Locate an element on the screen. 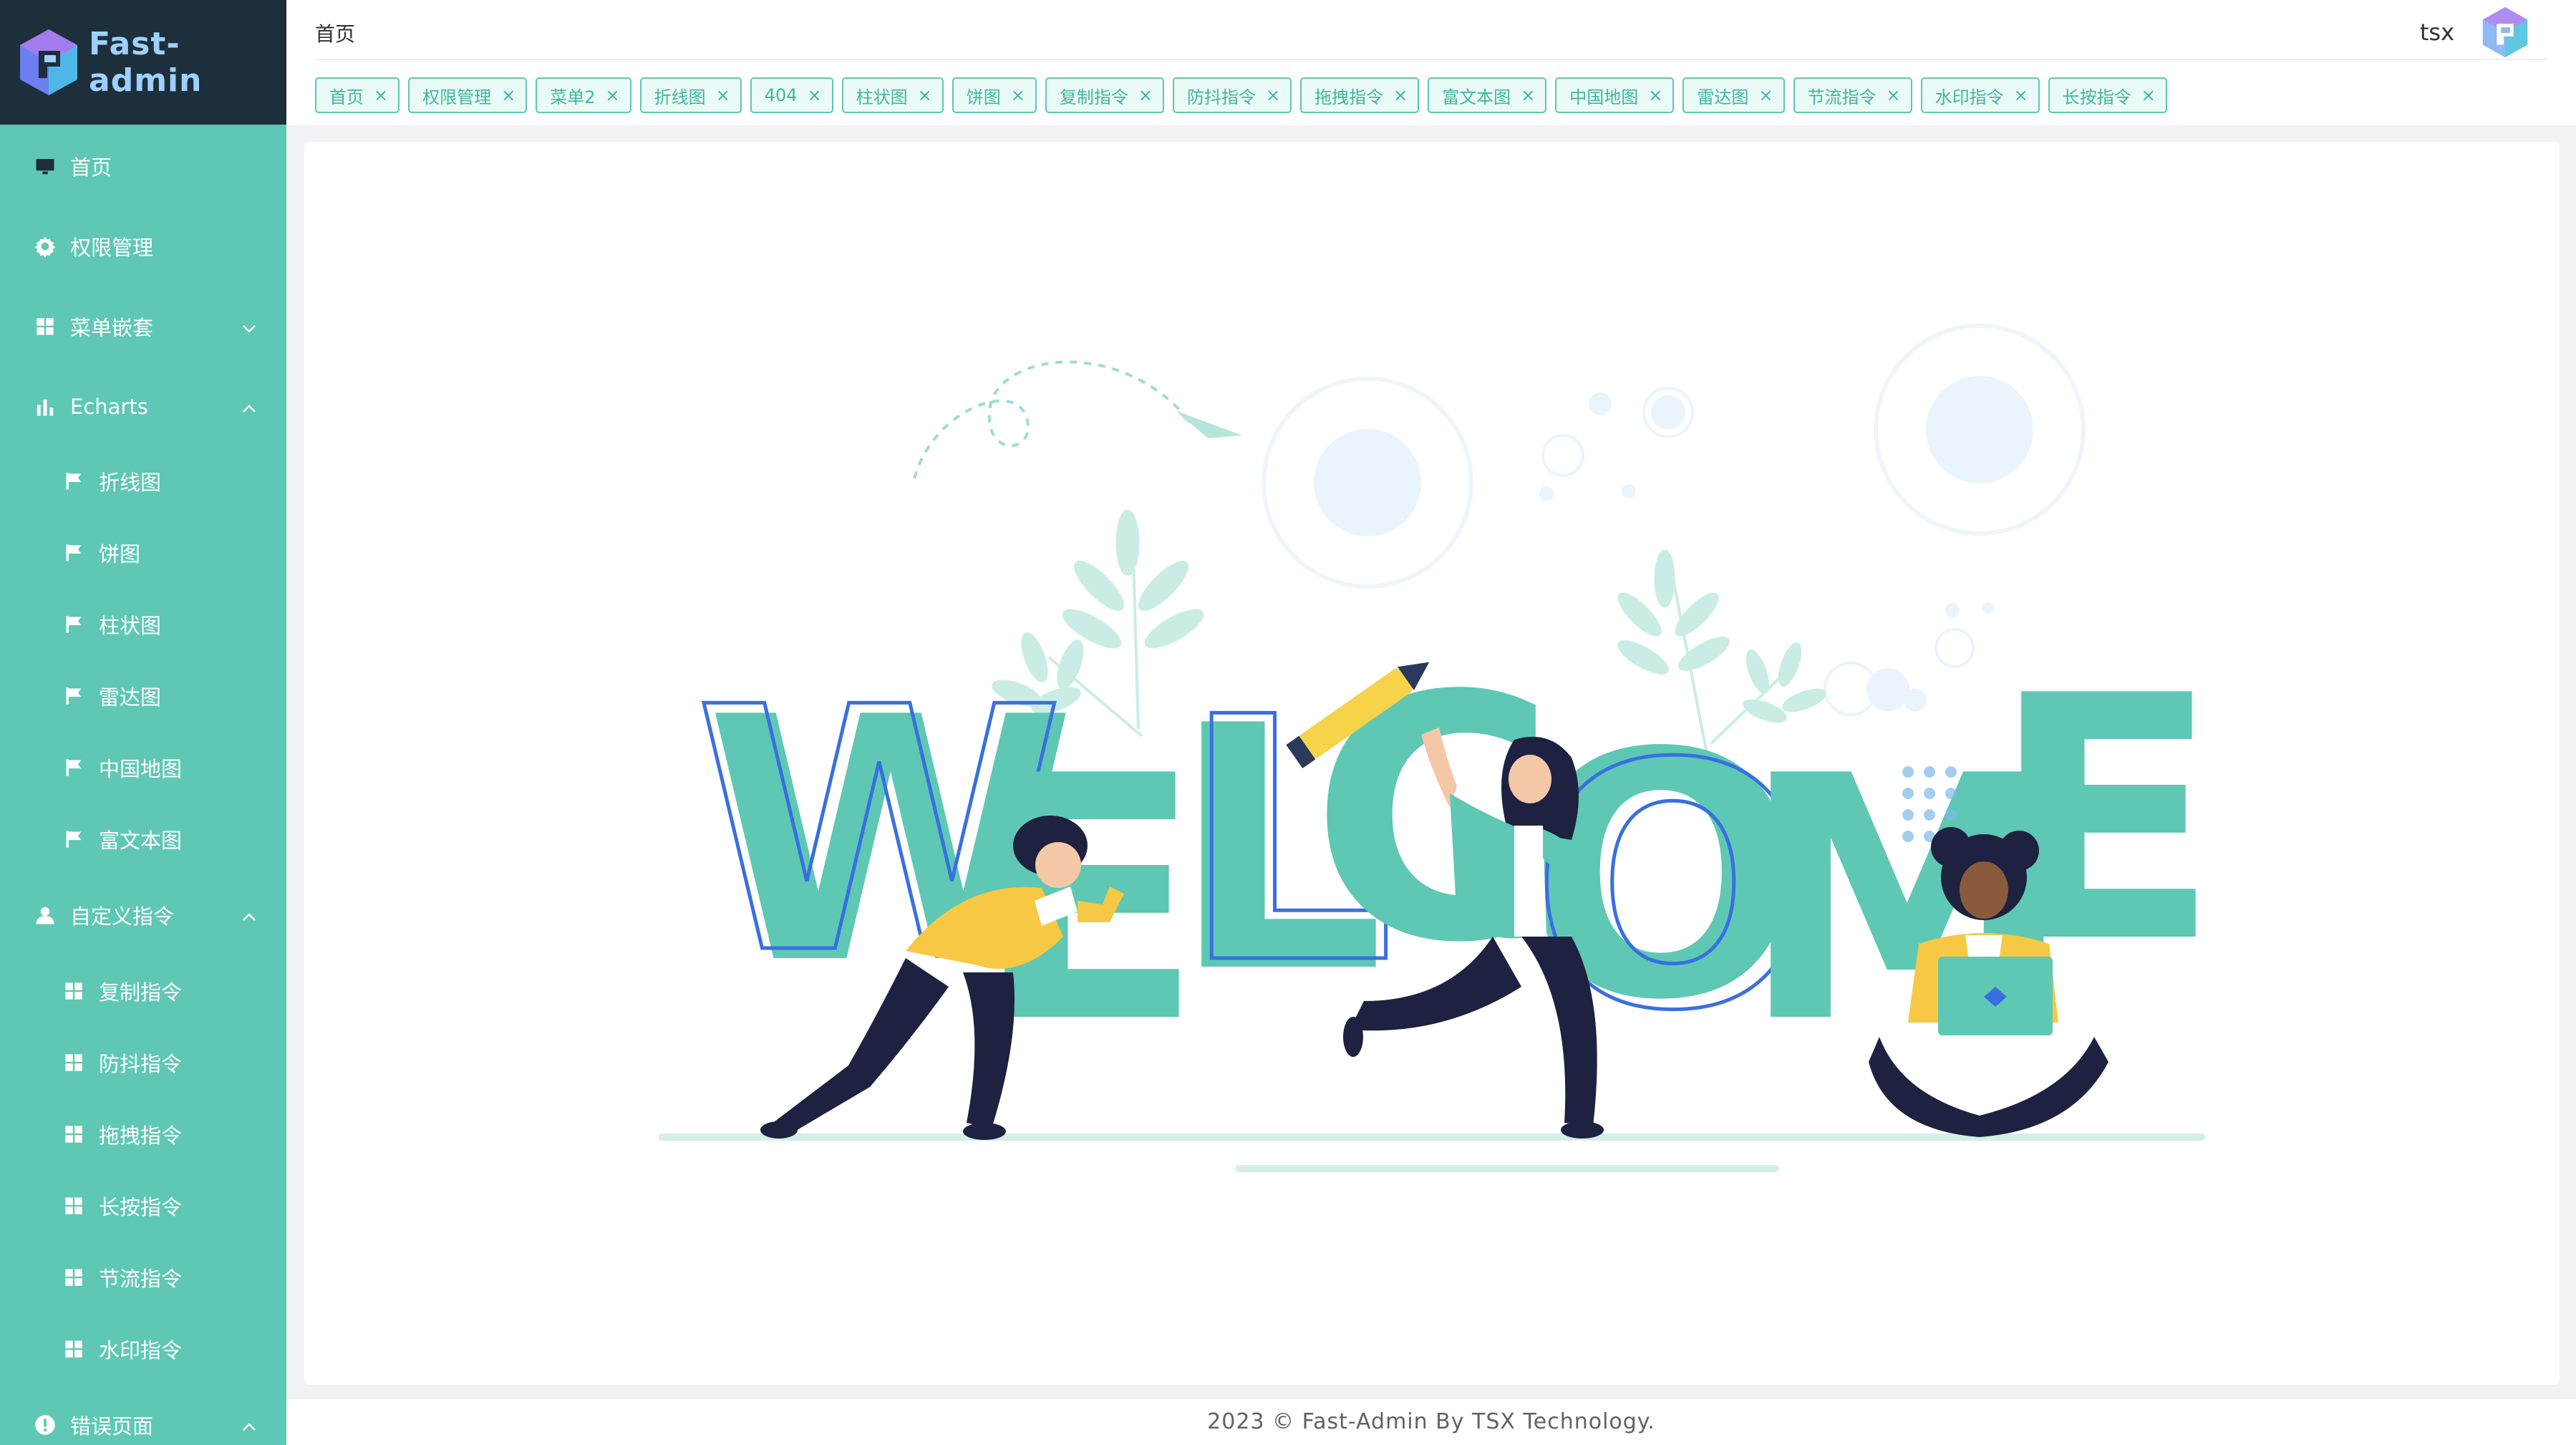 Image resolution: width=2576 pixels, height=1445 pixels. sidebar-item: 中国地图 is located at coordinates (143, 768).